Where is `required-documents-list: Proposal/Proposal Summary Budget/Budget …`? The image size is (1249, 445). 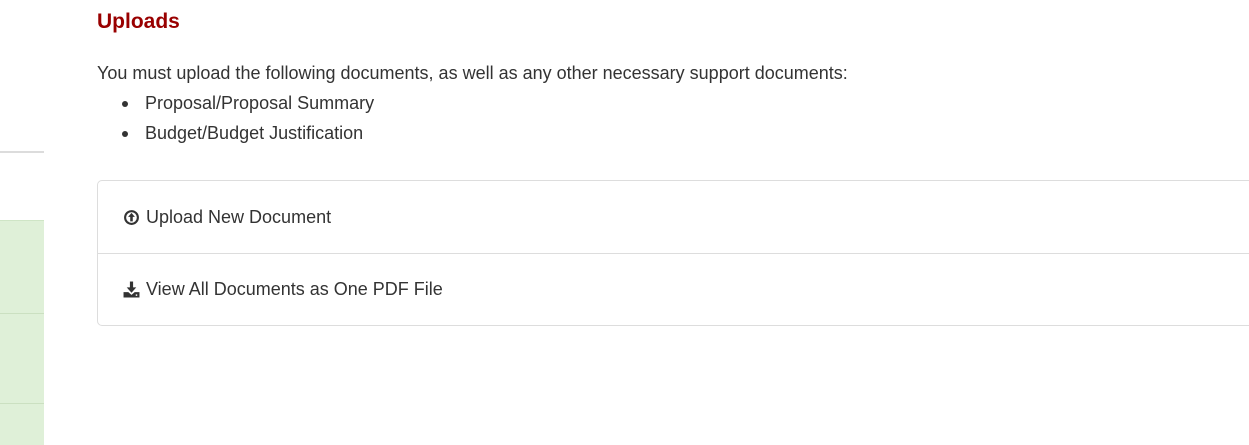 required-documents-list: Proposal/Proposal Summary Budget/Budget … is located at coordinates (235, 118).